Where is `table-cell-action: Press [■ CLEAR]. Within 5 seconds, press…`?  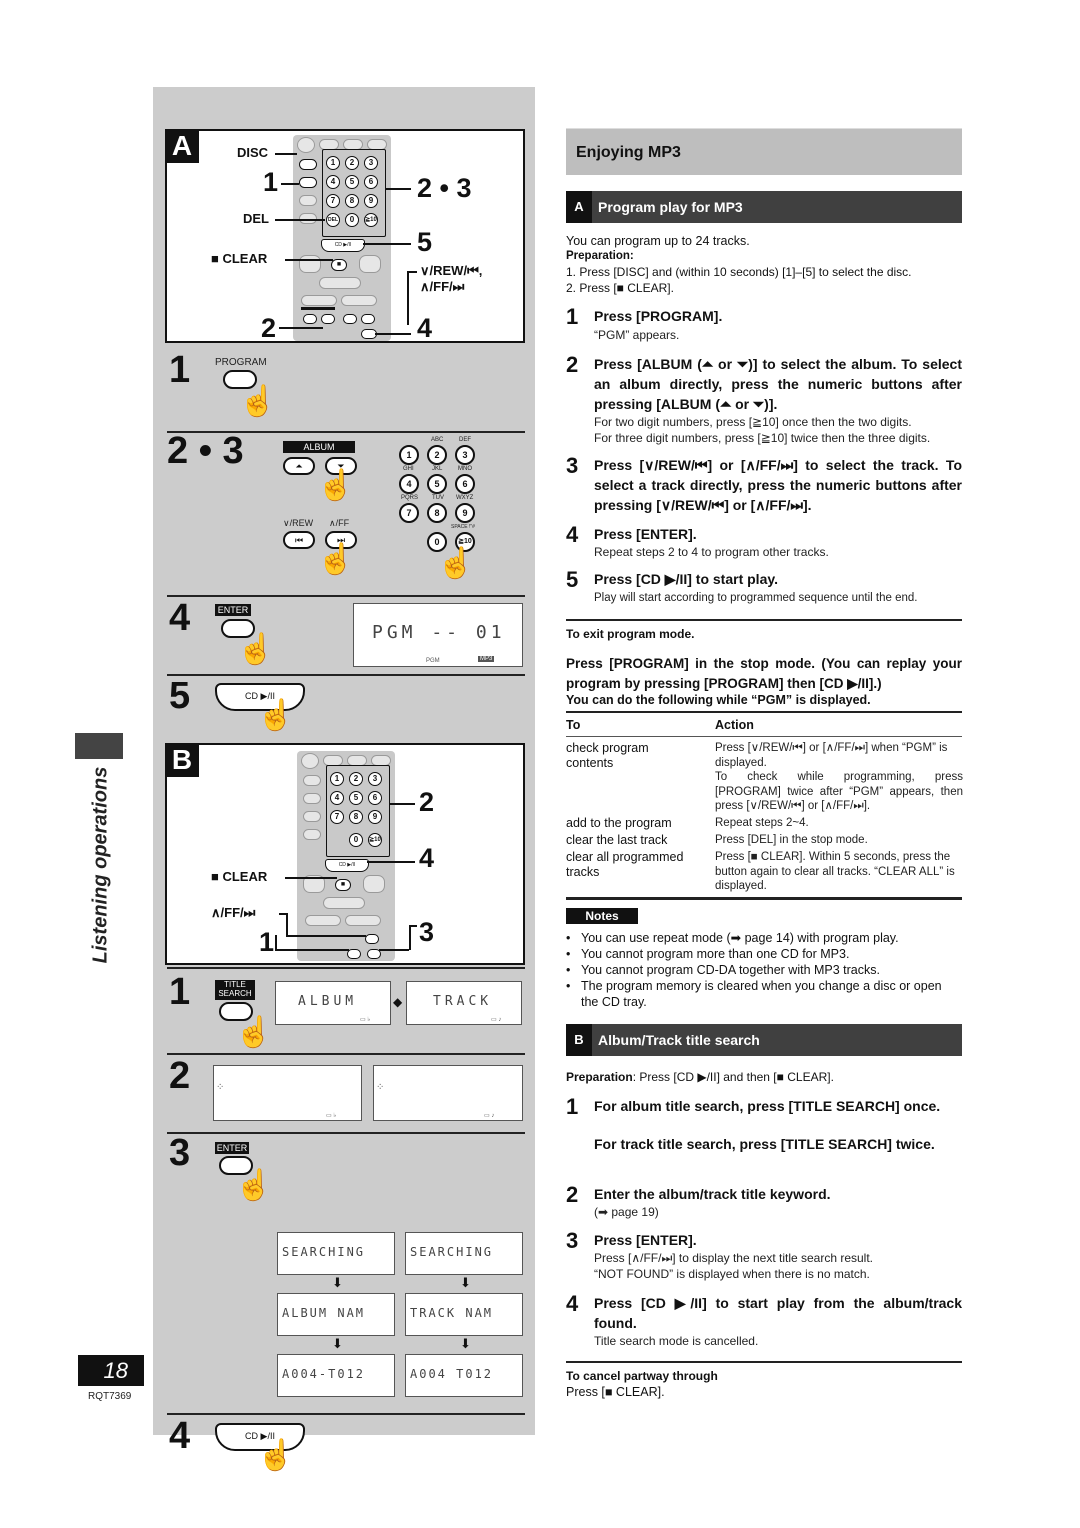
table-cell-action: Press [■ CLEAR]. Within 5 seconds, press… is located at coordinates (835, 871).